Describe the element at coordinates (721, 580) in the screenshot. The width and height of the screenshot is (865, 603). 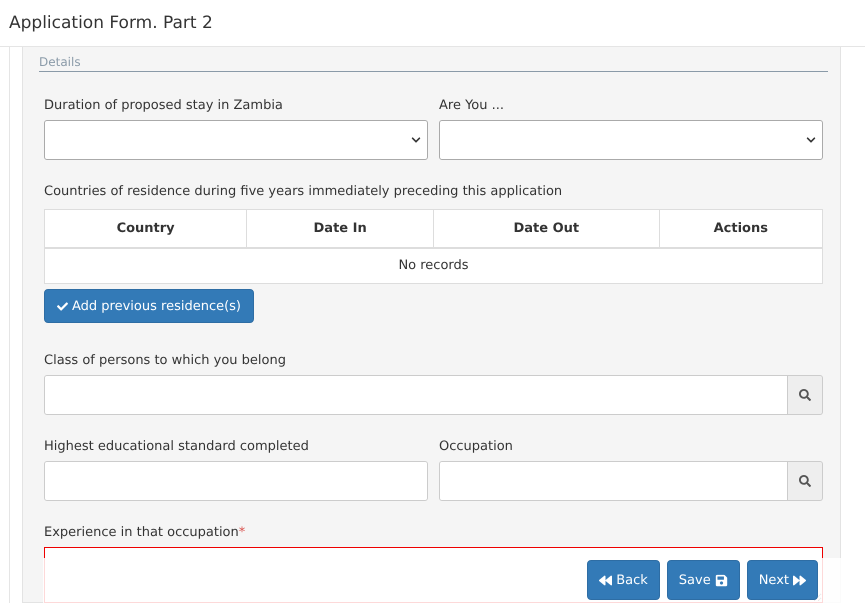
I see `save-icon` at that location.